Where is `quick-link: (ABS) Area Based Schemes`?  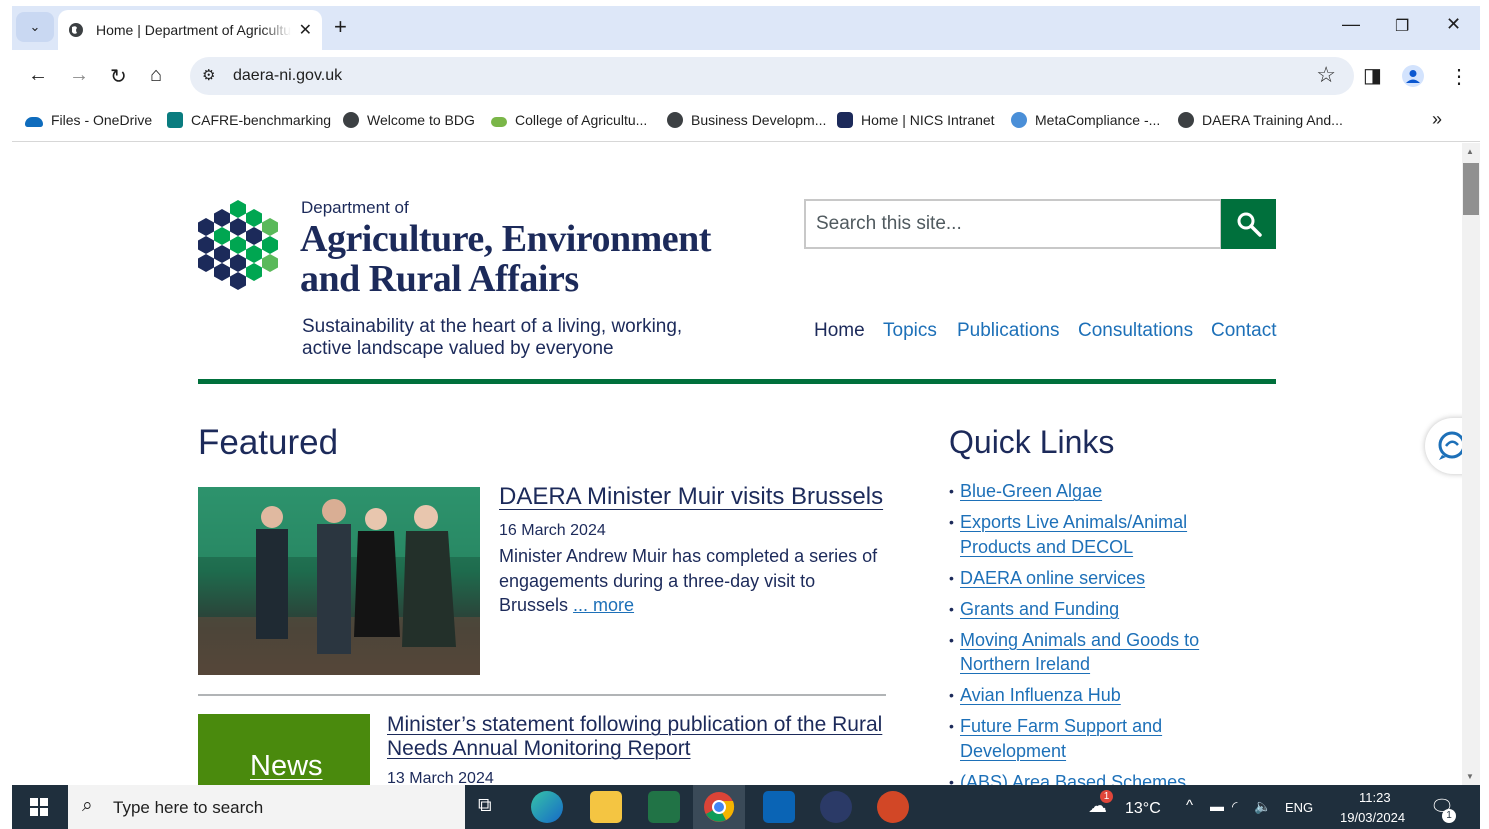 quick-link: (ABS) Area Based Schemes is located at coordinates (1073, 779).